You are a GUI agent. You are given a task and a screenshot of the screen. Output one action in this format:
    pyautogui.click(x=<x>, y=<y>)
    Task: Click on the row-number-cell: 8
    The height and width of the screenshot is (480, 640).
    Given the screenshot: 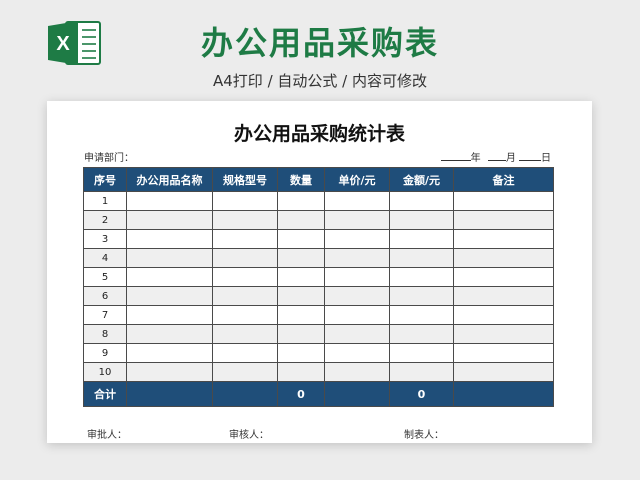 What is the action you would take?
    pyautogui.click(x=105, y=334)
    